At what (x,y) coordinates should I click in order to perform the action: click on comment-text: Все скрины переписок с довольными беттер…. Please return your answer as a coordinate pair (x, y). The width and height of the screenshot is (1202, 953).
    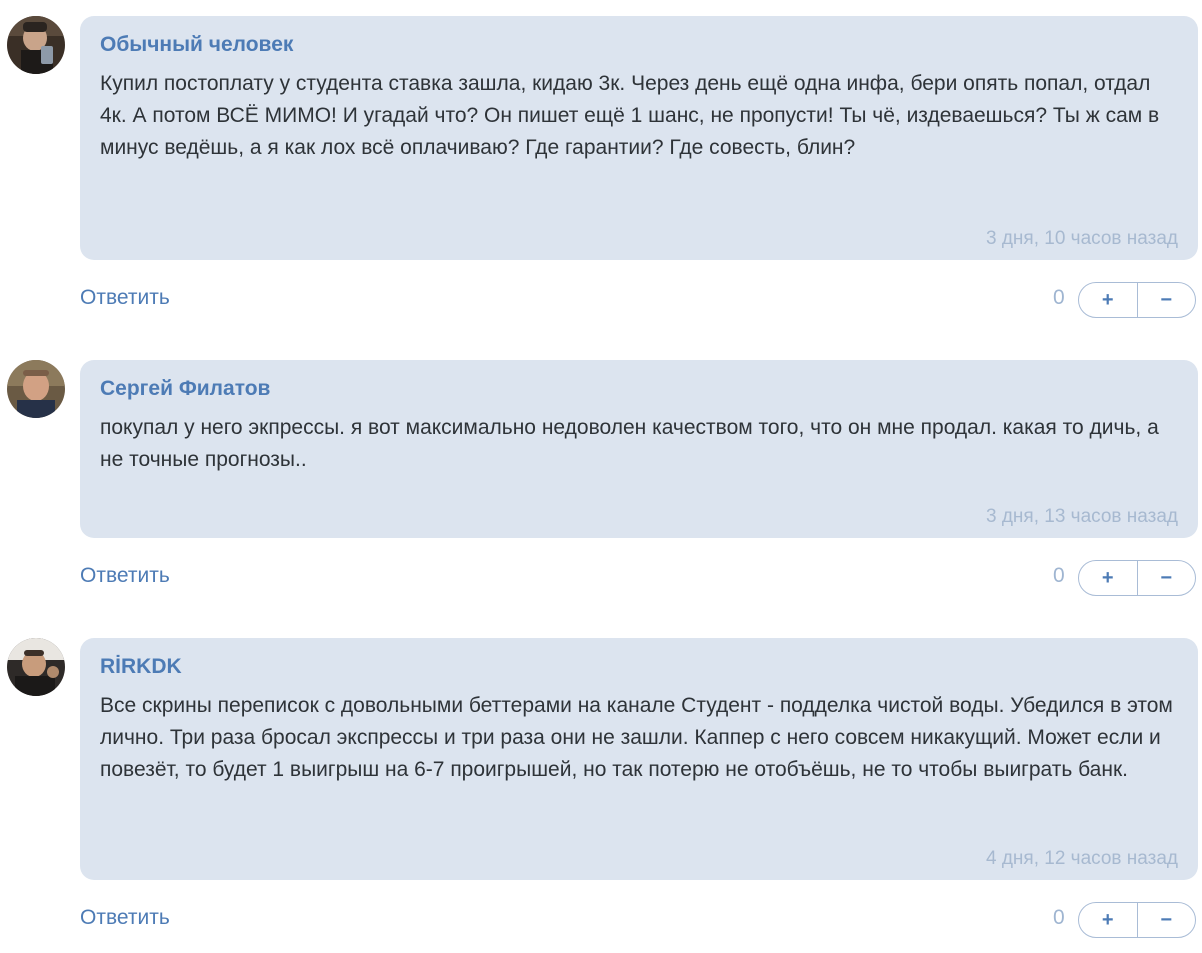
    Looking at the image, I should click on (636, 737).